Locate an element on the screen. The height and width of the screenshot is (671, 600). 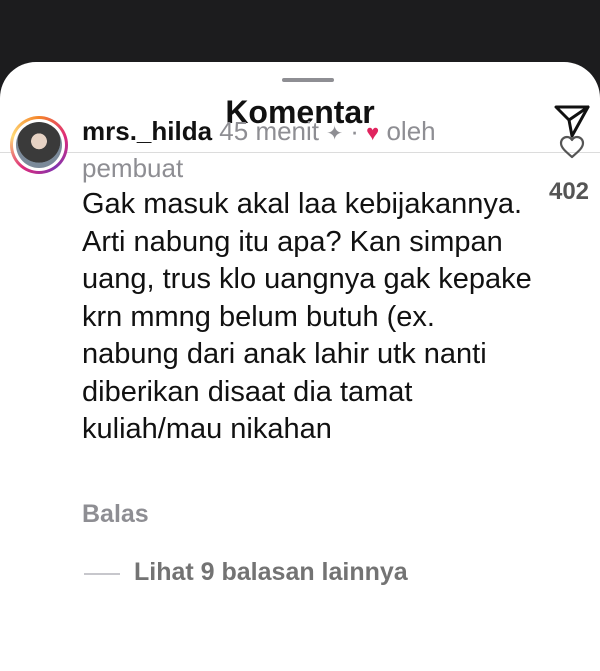
comment-username: mrs._hilda is located at coordinates (147, 131).